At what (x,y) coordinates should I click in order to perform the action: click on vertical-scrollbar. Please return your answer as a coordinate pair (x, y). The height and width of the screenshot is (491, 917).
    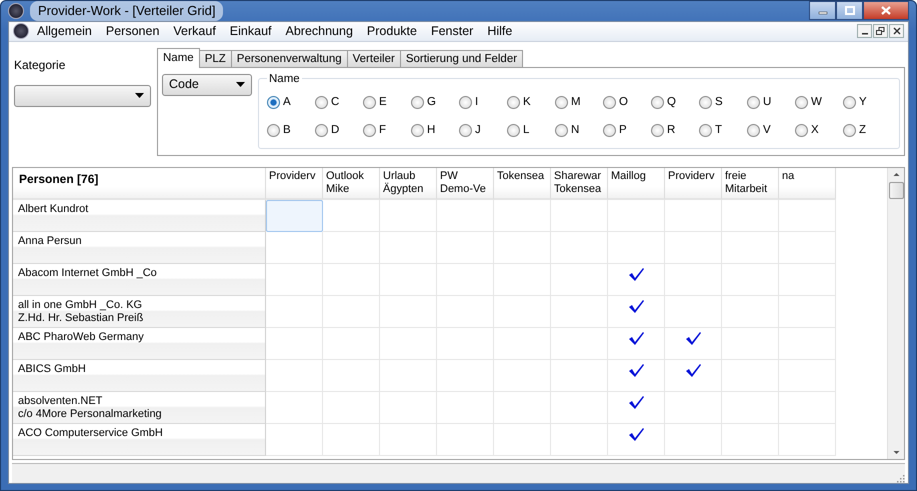
    Looking at the image, I should click on (895, 313).